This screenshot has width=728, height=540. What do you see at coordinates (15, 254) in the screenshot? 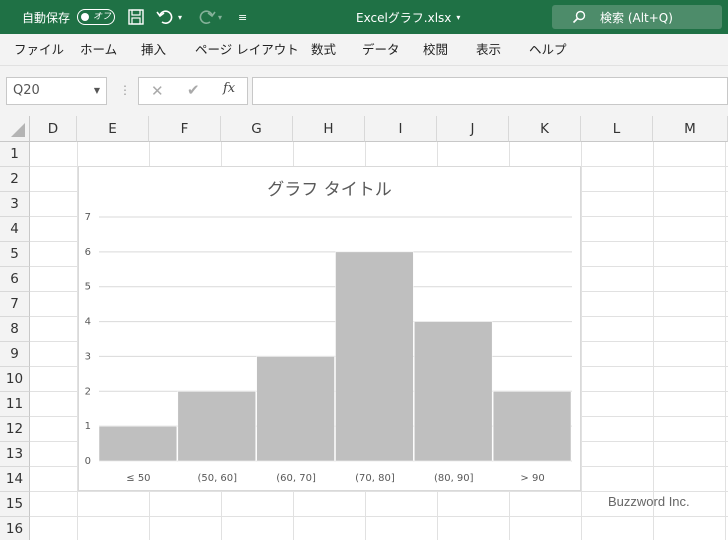
I see `row-header-5: 5` at bounding box center [15, 254].